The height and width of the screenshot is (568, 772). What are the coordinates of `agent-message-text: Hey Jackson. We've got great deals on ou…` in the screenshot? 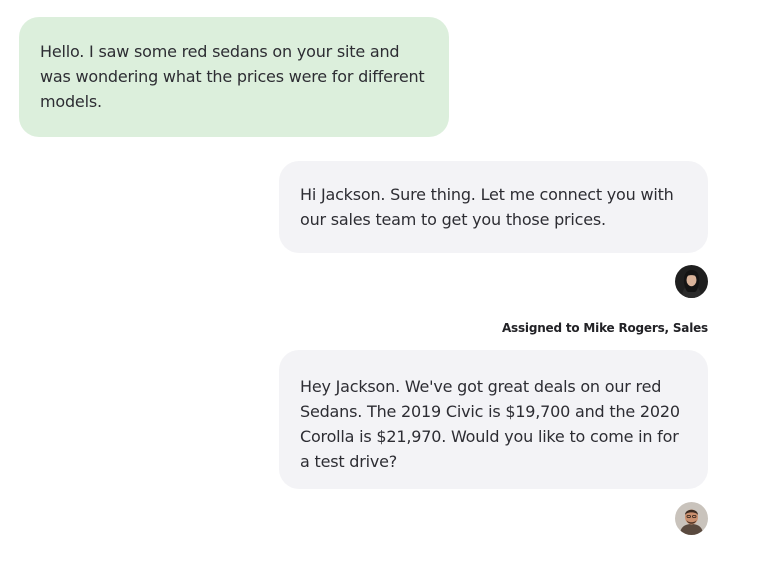 It's located at (490, 424).